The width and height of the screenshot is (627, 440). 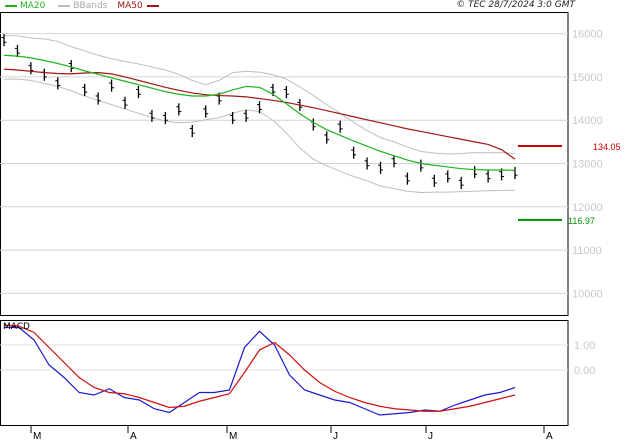 What do you see at coordinates (430, 435) in the screenshot?
I see `x-tick-label-J-4: J` at bounding box center [430, 435].